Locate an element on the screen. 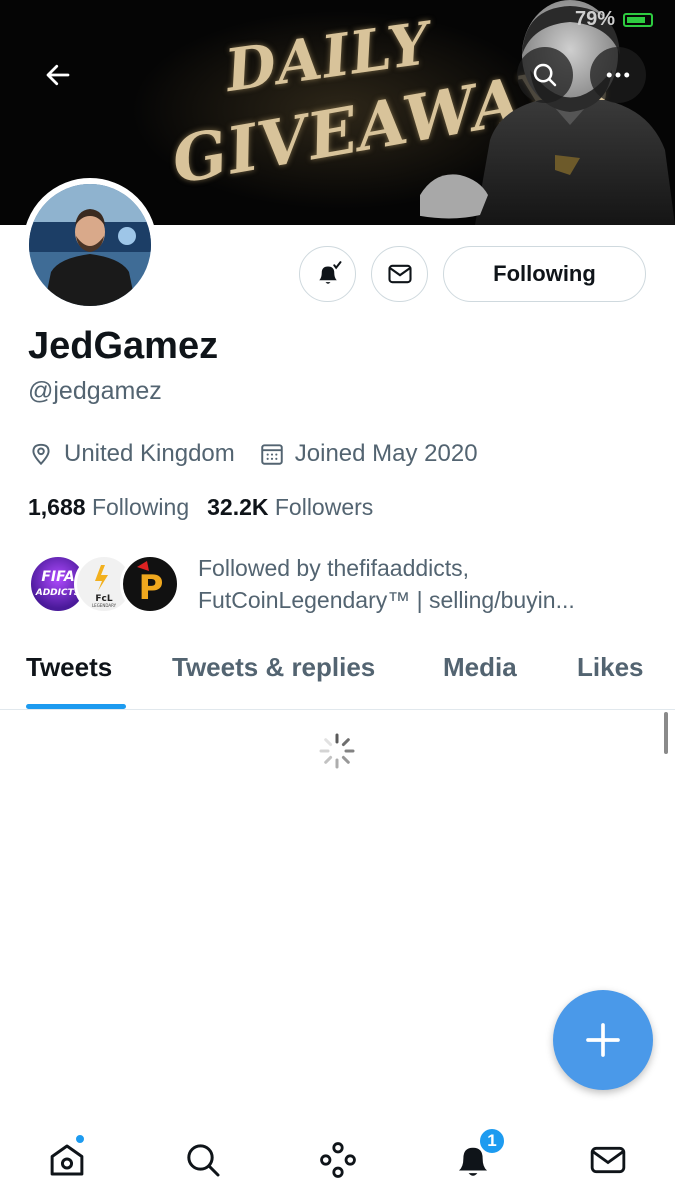  tab-tweets: Tweets is located at coordinates (69, 667).